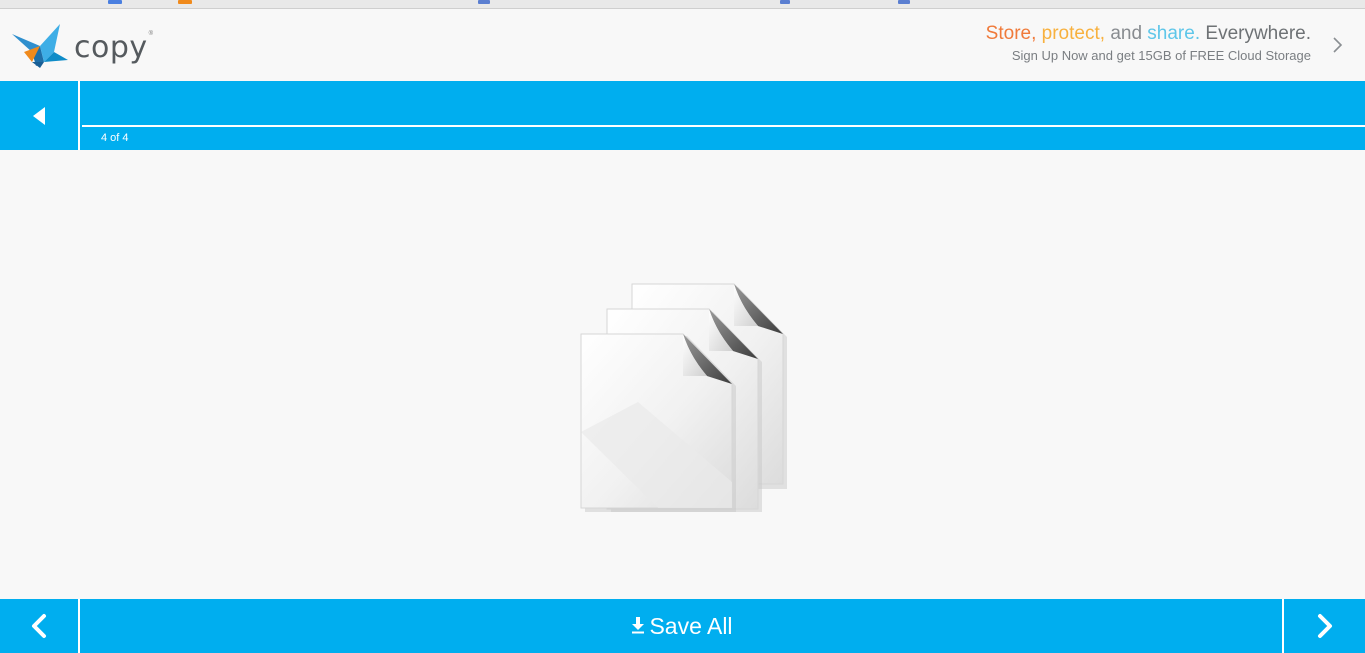 This screenshot has height=653, width=1365. I want to click on chevron-left-icon, so click(39, 626).